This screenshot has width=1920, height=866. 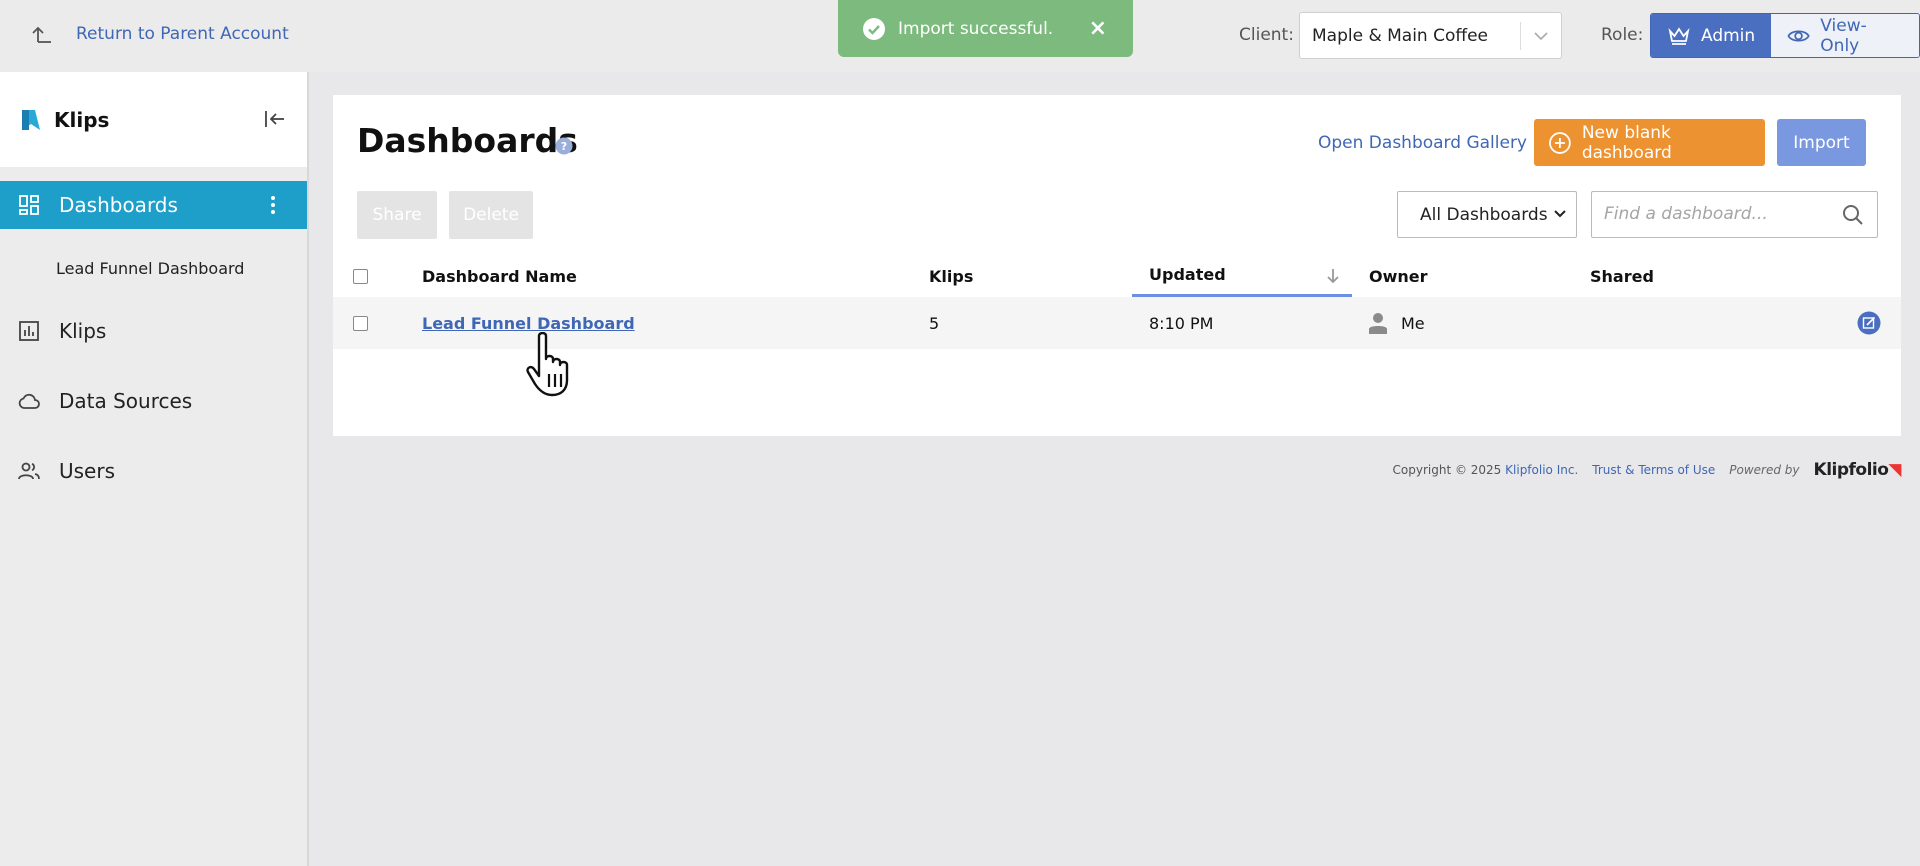 What do you see at coordinates (29, 331) in the screenshot?
I see `bar-chart-icon` at bounding box center [29, 331].